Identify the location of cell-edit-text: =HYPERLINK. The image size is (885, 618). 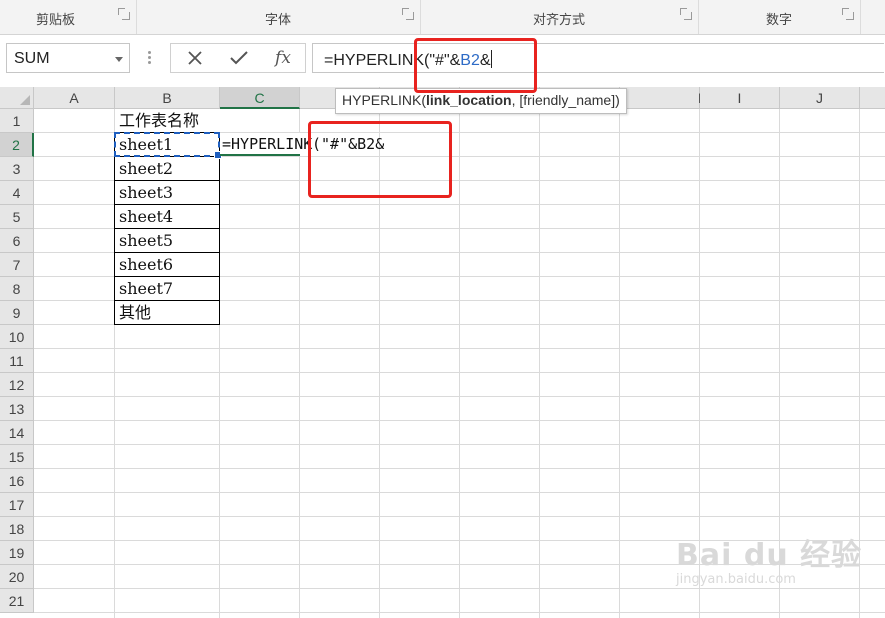
(267, 144).